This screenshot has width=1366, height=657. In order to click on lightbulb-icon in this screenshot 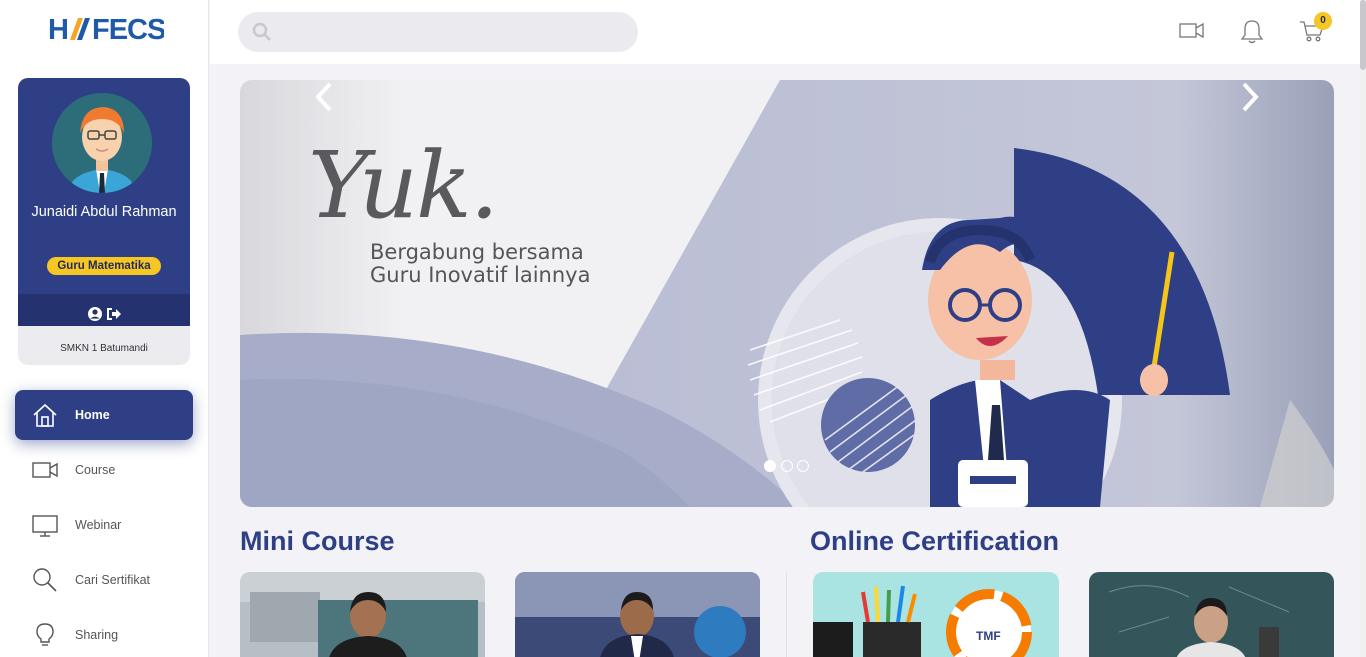, I will do `click(45, 634)`.